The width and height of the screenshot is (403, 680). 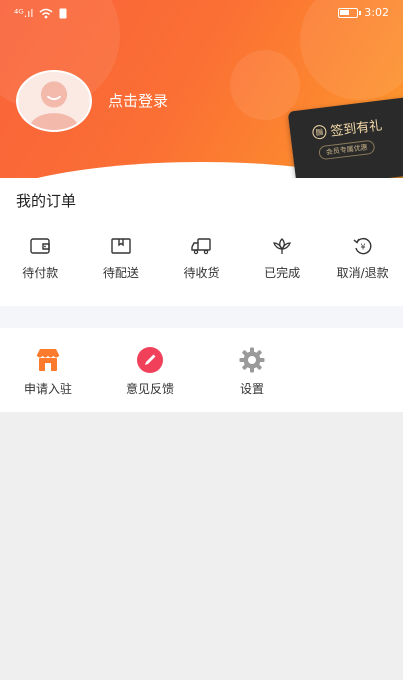 What do you see at coordinates (40, 246) in the screenshot?
I see `wallet-icon` at bounding box center [40, 246].